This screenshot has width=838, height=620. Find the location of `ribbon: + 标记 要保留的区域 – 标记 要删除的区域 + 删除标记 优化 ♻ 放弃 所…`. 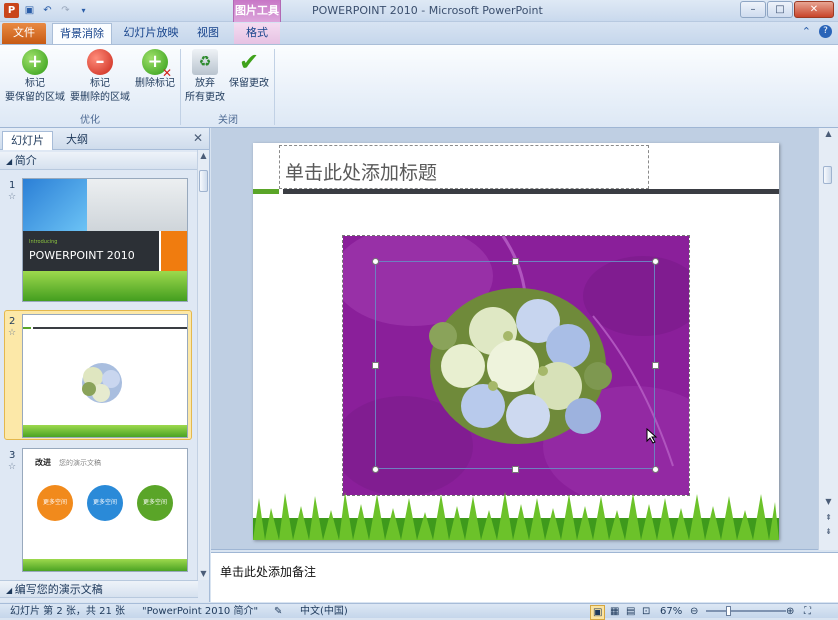

ribbon: + 标记 要保留的区域 – 标记 要删除的区域 + 删除标记 优化 ♻ 放弃 所… is located at coordinates (419, 86).